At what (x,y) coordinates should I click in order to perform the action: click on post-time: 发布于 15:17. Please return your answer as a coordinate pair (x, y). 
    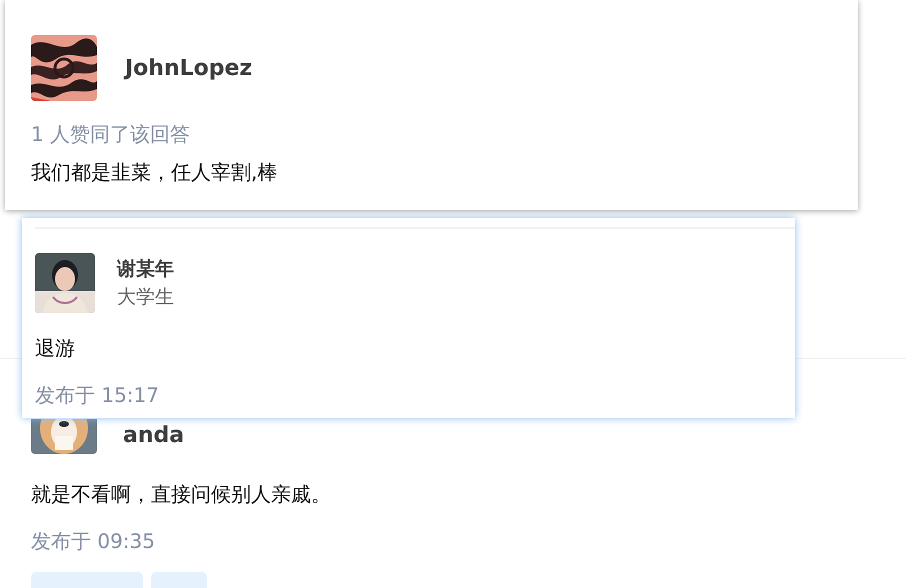
    Looking at the image, I should click on (97, 395).